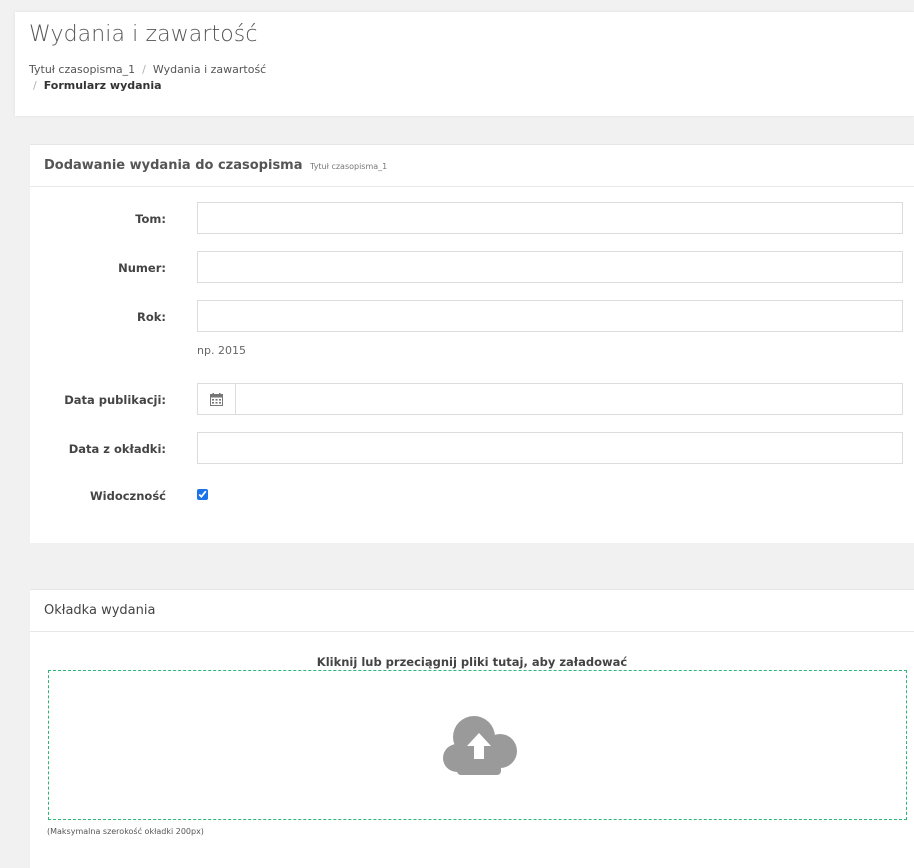  What do you see at coordinates (102, 85) in the screenshot?
I see `breadcrumb-current: Formularz wydania` at bounding box center [102, 85].